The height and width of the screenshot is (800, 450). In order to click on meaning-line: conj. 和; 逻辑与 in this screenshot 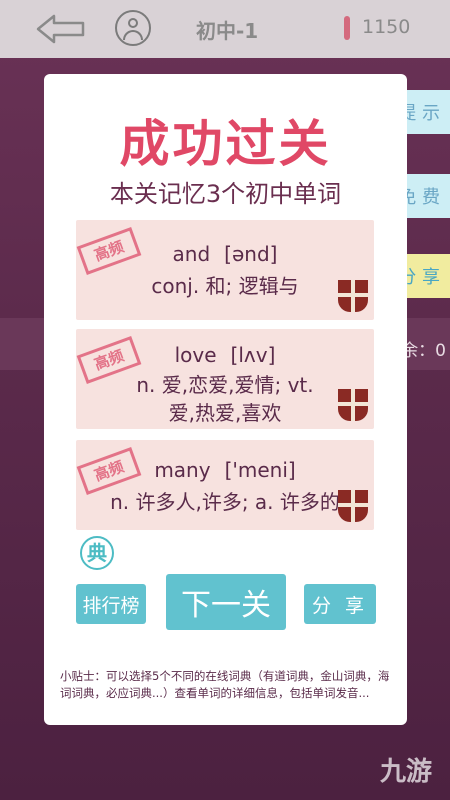, I will do `click(225, 286)`.